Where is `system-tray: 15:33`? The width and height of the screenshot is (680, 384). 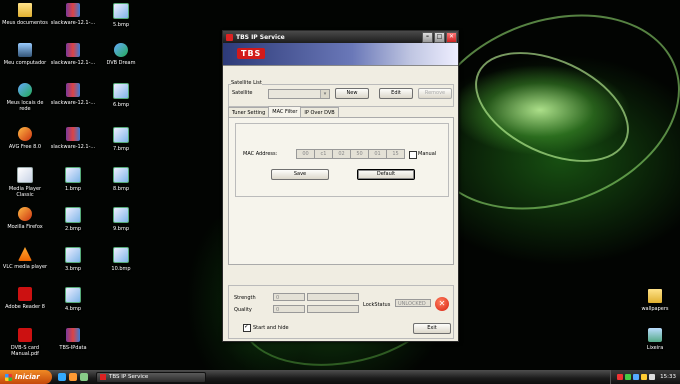 system-tray: 15:33 is located at coordinates (645, 377).